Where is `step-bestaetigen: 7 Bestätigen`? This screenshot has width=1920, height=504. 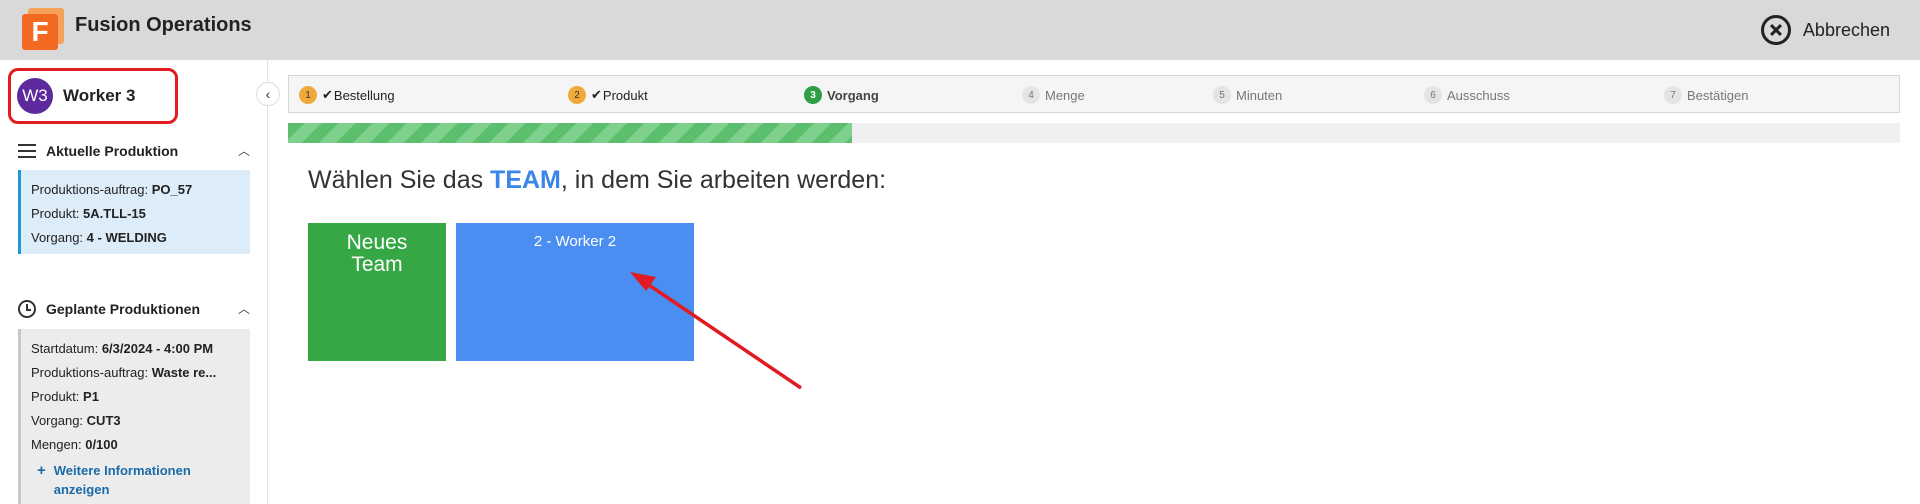 step-bestaetigen: 7 Bestätigen is located at coordinates (1706, 95).